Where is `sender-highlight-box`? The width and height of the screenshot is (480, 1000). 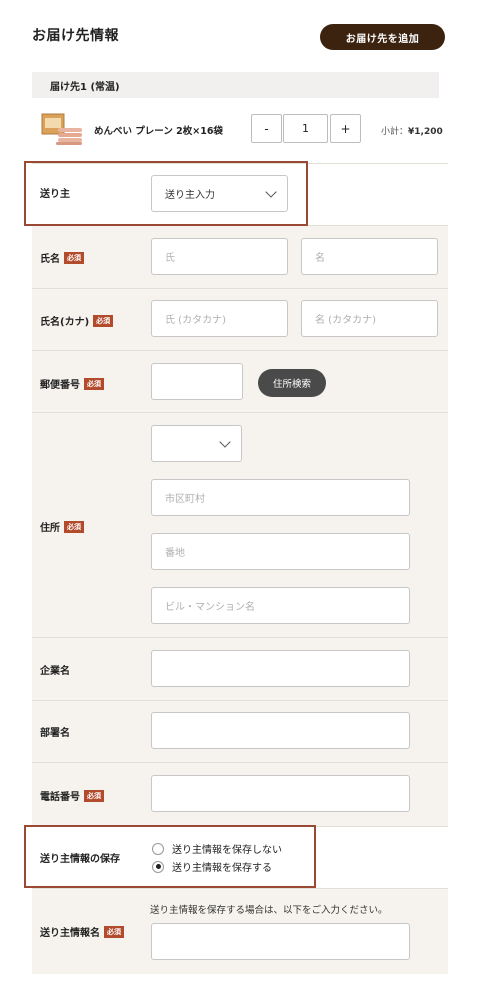
sender-highlight-box is located at coordinates (166, 193).